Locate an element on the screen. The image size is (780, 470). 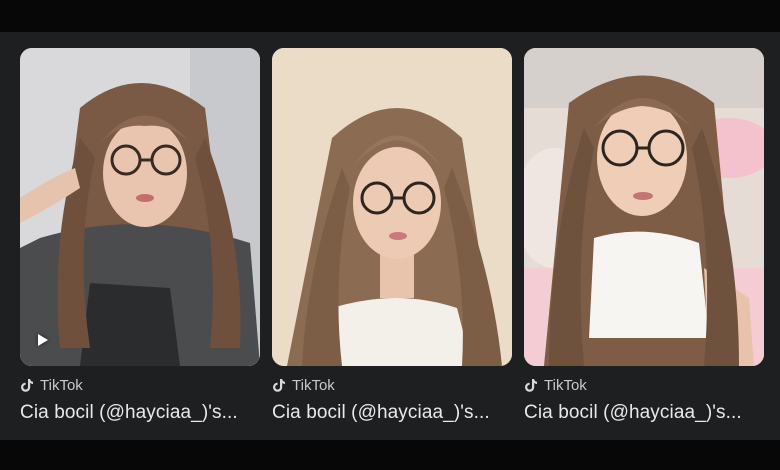
bottom-dark-band is located at coordinates (390, 455).